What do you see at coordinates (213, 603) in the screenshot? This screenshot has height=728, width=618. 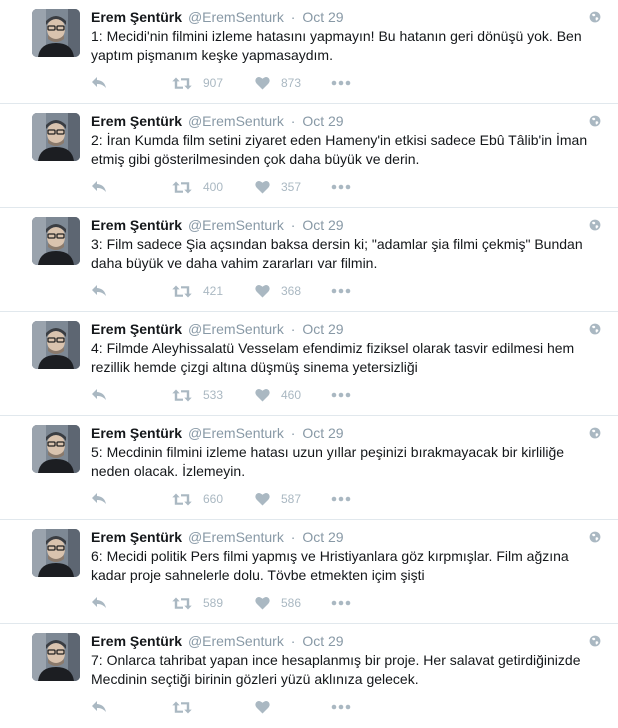 I see `retweet-count: 589` at bounding box center [213, 603].